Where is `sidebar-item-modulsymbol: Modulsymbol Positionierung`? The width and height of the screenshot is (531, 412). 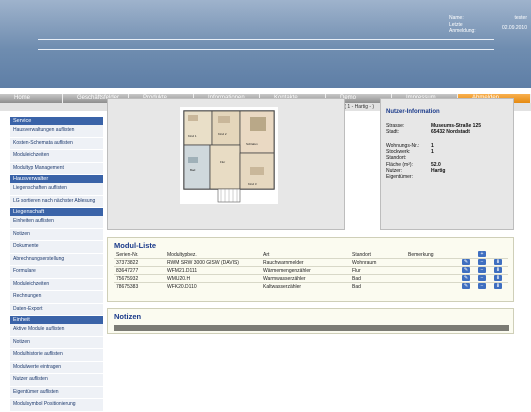
sidebar-item-modulsymbol: Modulsymbol Positionierung is located at coordinates (56, 405).